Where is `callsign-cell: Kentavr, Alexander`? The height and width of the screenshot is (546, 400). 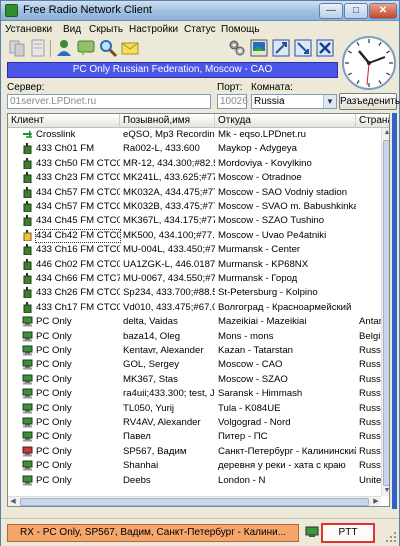
callsign-cell: Kentavr, Alexander is located at coordinates (163, 350).